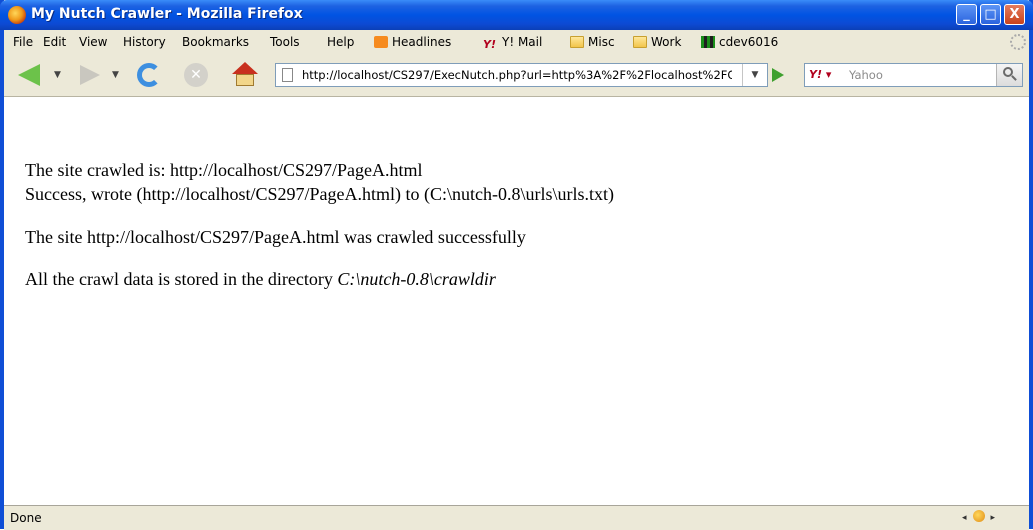 This screenshot has width=1033, height=530. What do you see at coordinates (754, 75) in the screenshot?
I see `url-history-dropdown-icon: ▼` at bounding box center [754, 75].